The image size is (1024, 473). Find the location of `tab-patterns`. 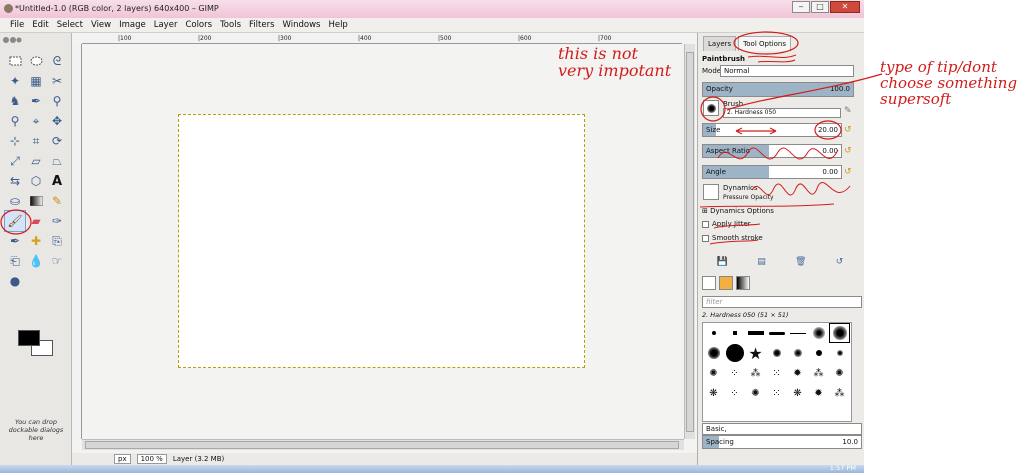

tab-patterns is located at coordinates (726, 283).